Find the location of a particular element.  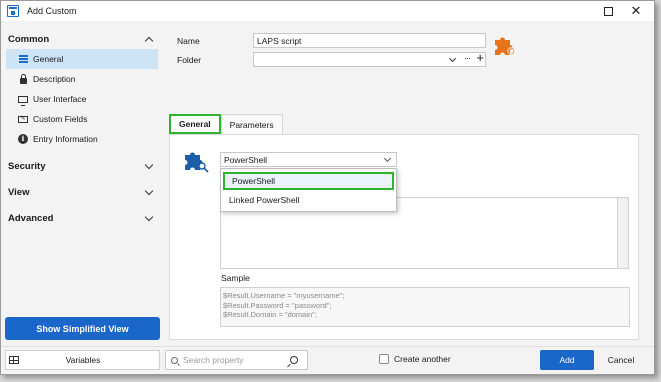

script-editor-scrollbar is located at coordinates (623, 233).